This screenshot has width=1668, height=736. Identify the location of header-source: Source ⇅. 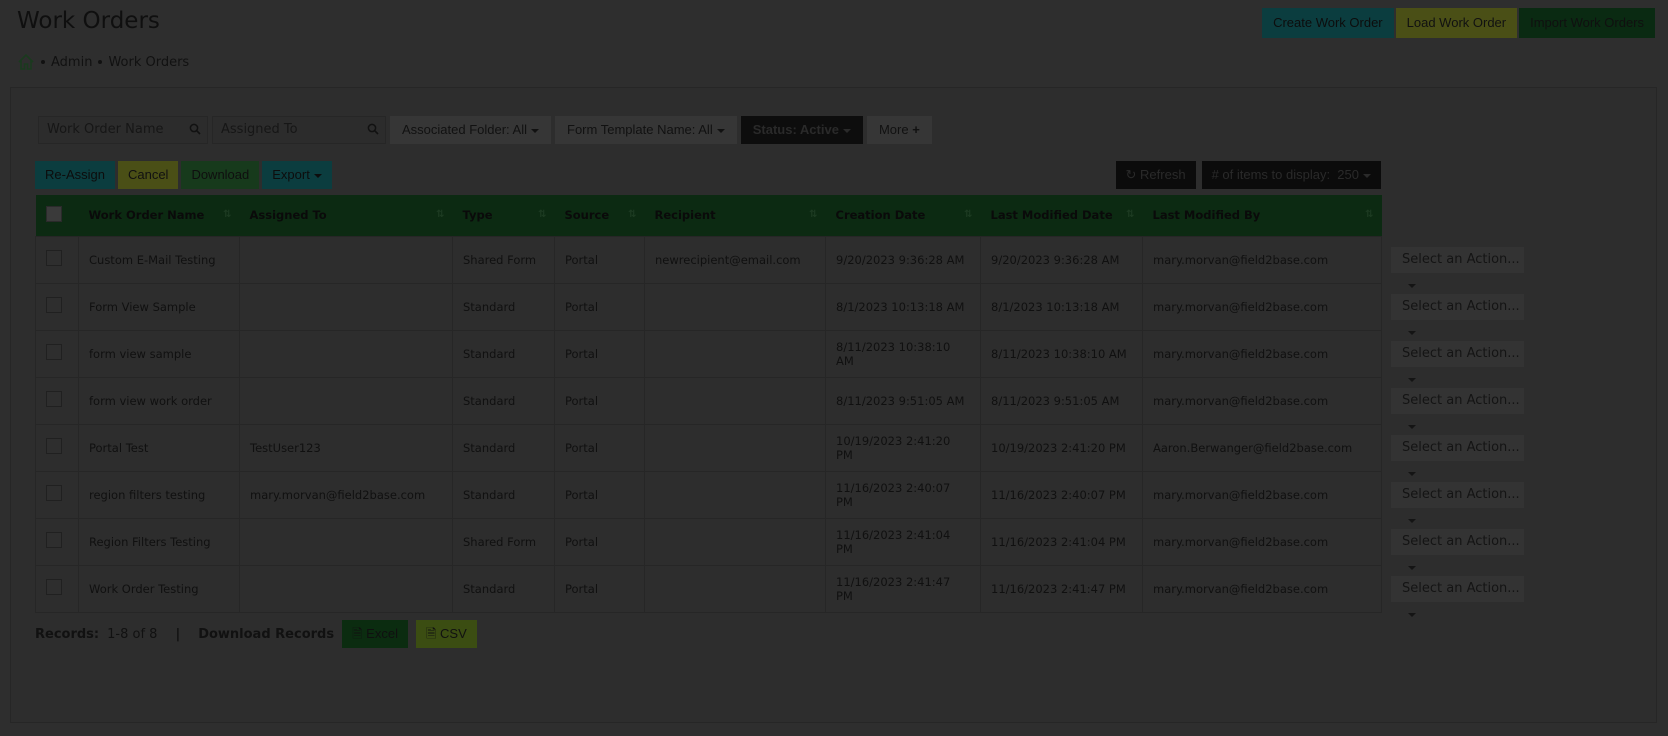
(600, 215).